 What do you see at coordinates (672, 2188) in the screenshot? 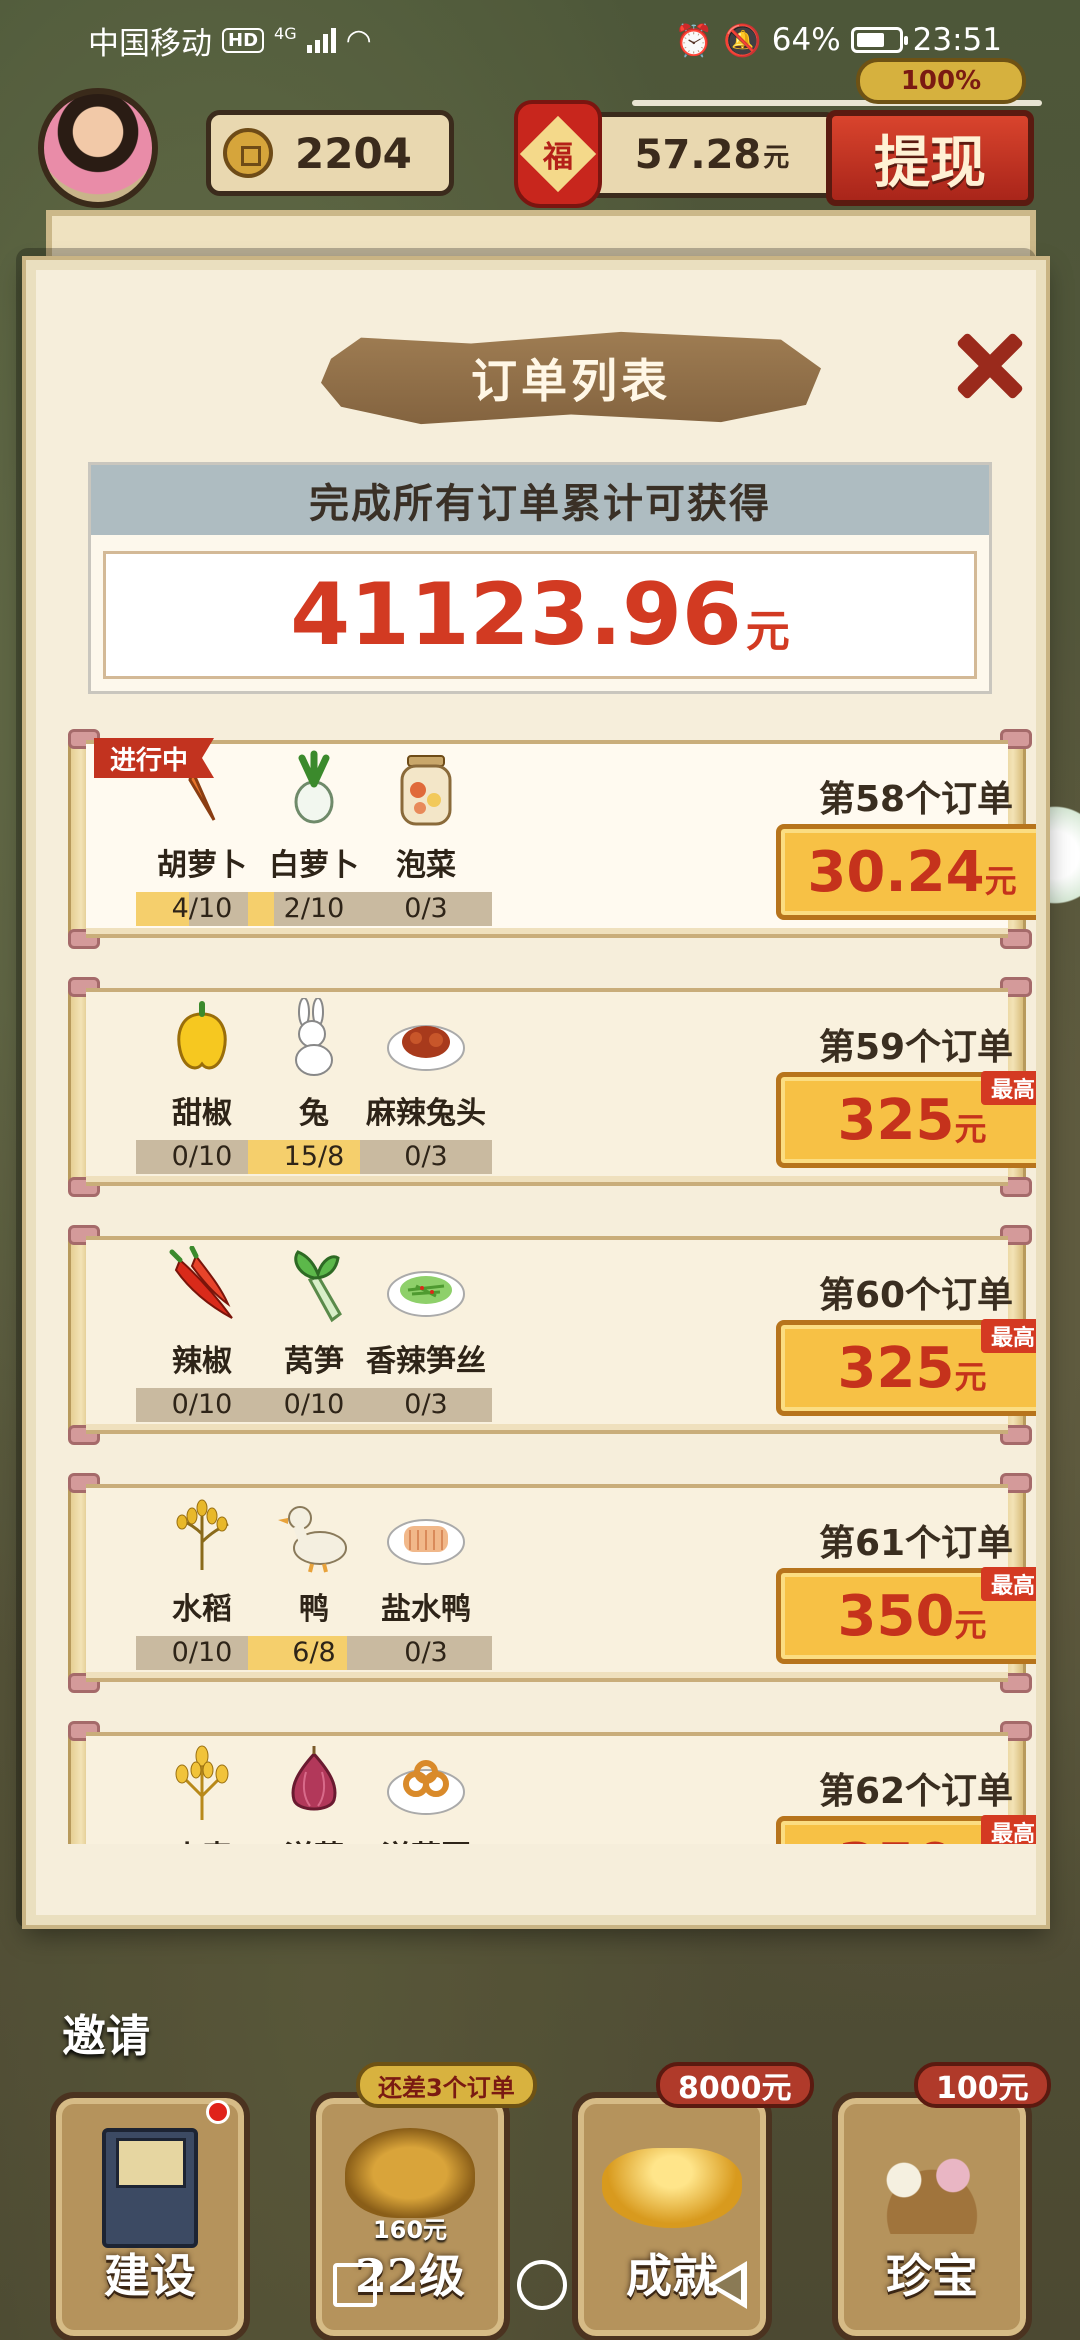
I see `gold-ingot-icon` at bounding box center [672, 2188].